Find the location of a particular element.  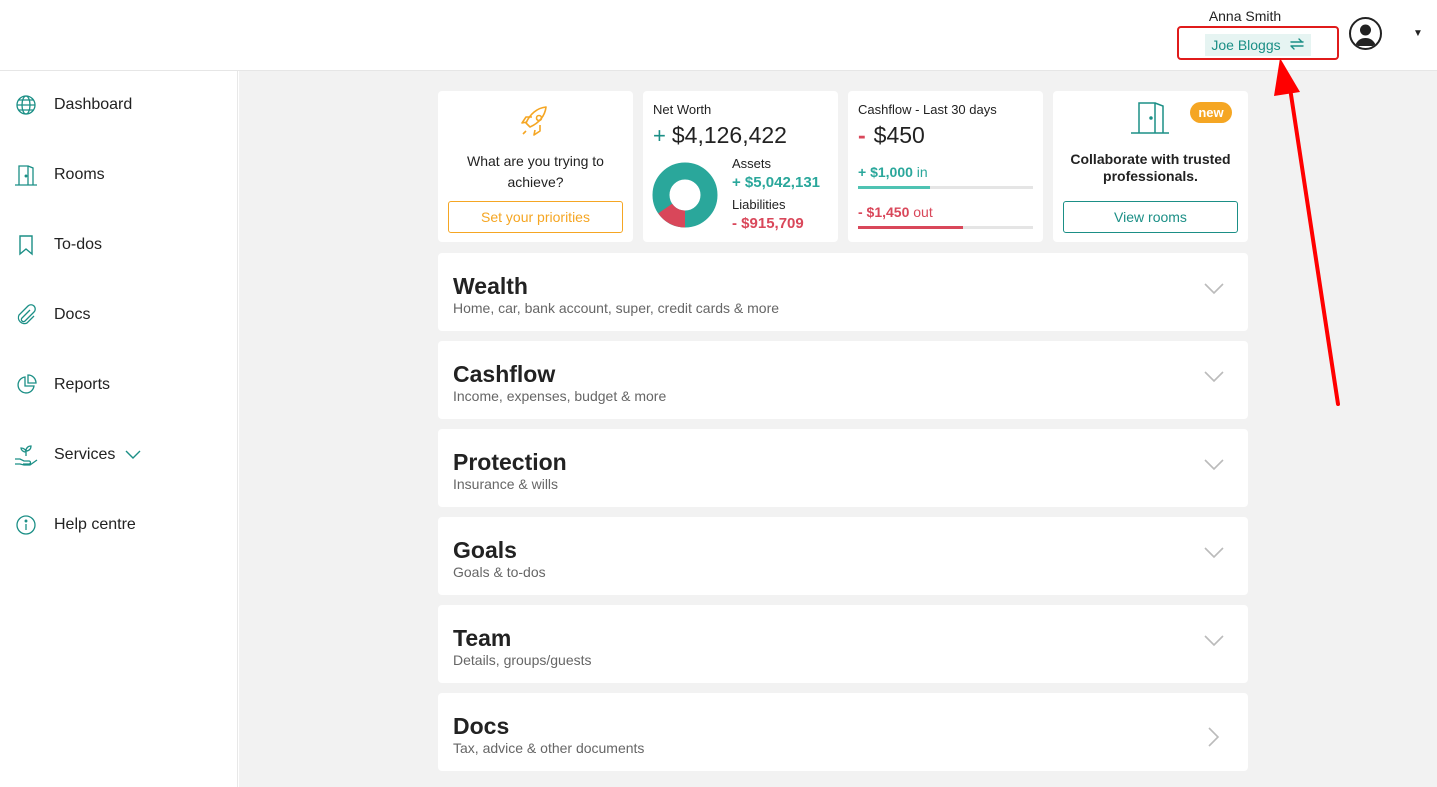

sidebar-item-label: Reports is located at coordinates (82, 384).